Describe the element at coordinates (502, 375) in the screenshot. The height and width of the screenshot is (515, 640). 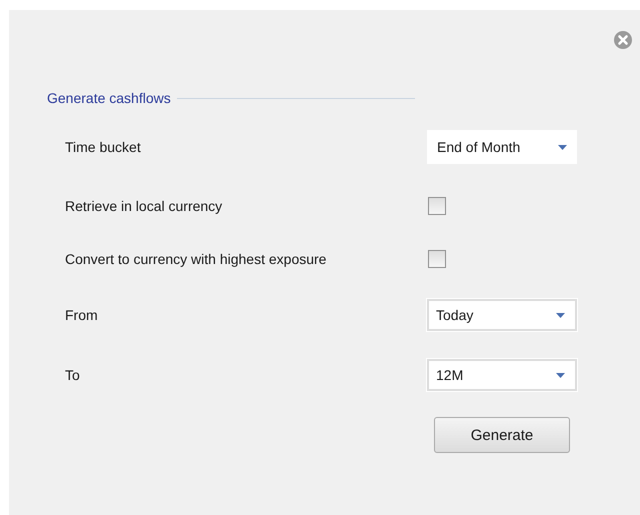
I see `dropdown: 12M` at that location.